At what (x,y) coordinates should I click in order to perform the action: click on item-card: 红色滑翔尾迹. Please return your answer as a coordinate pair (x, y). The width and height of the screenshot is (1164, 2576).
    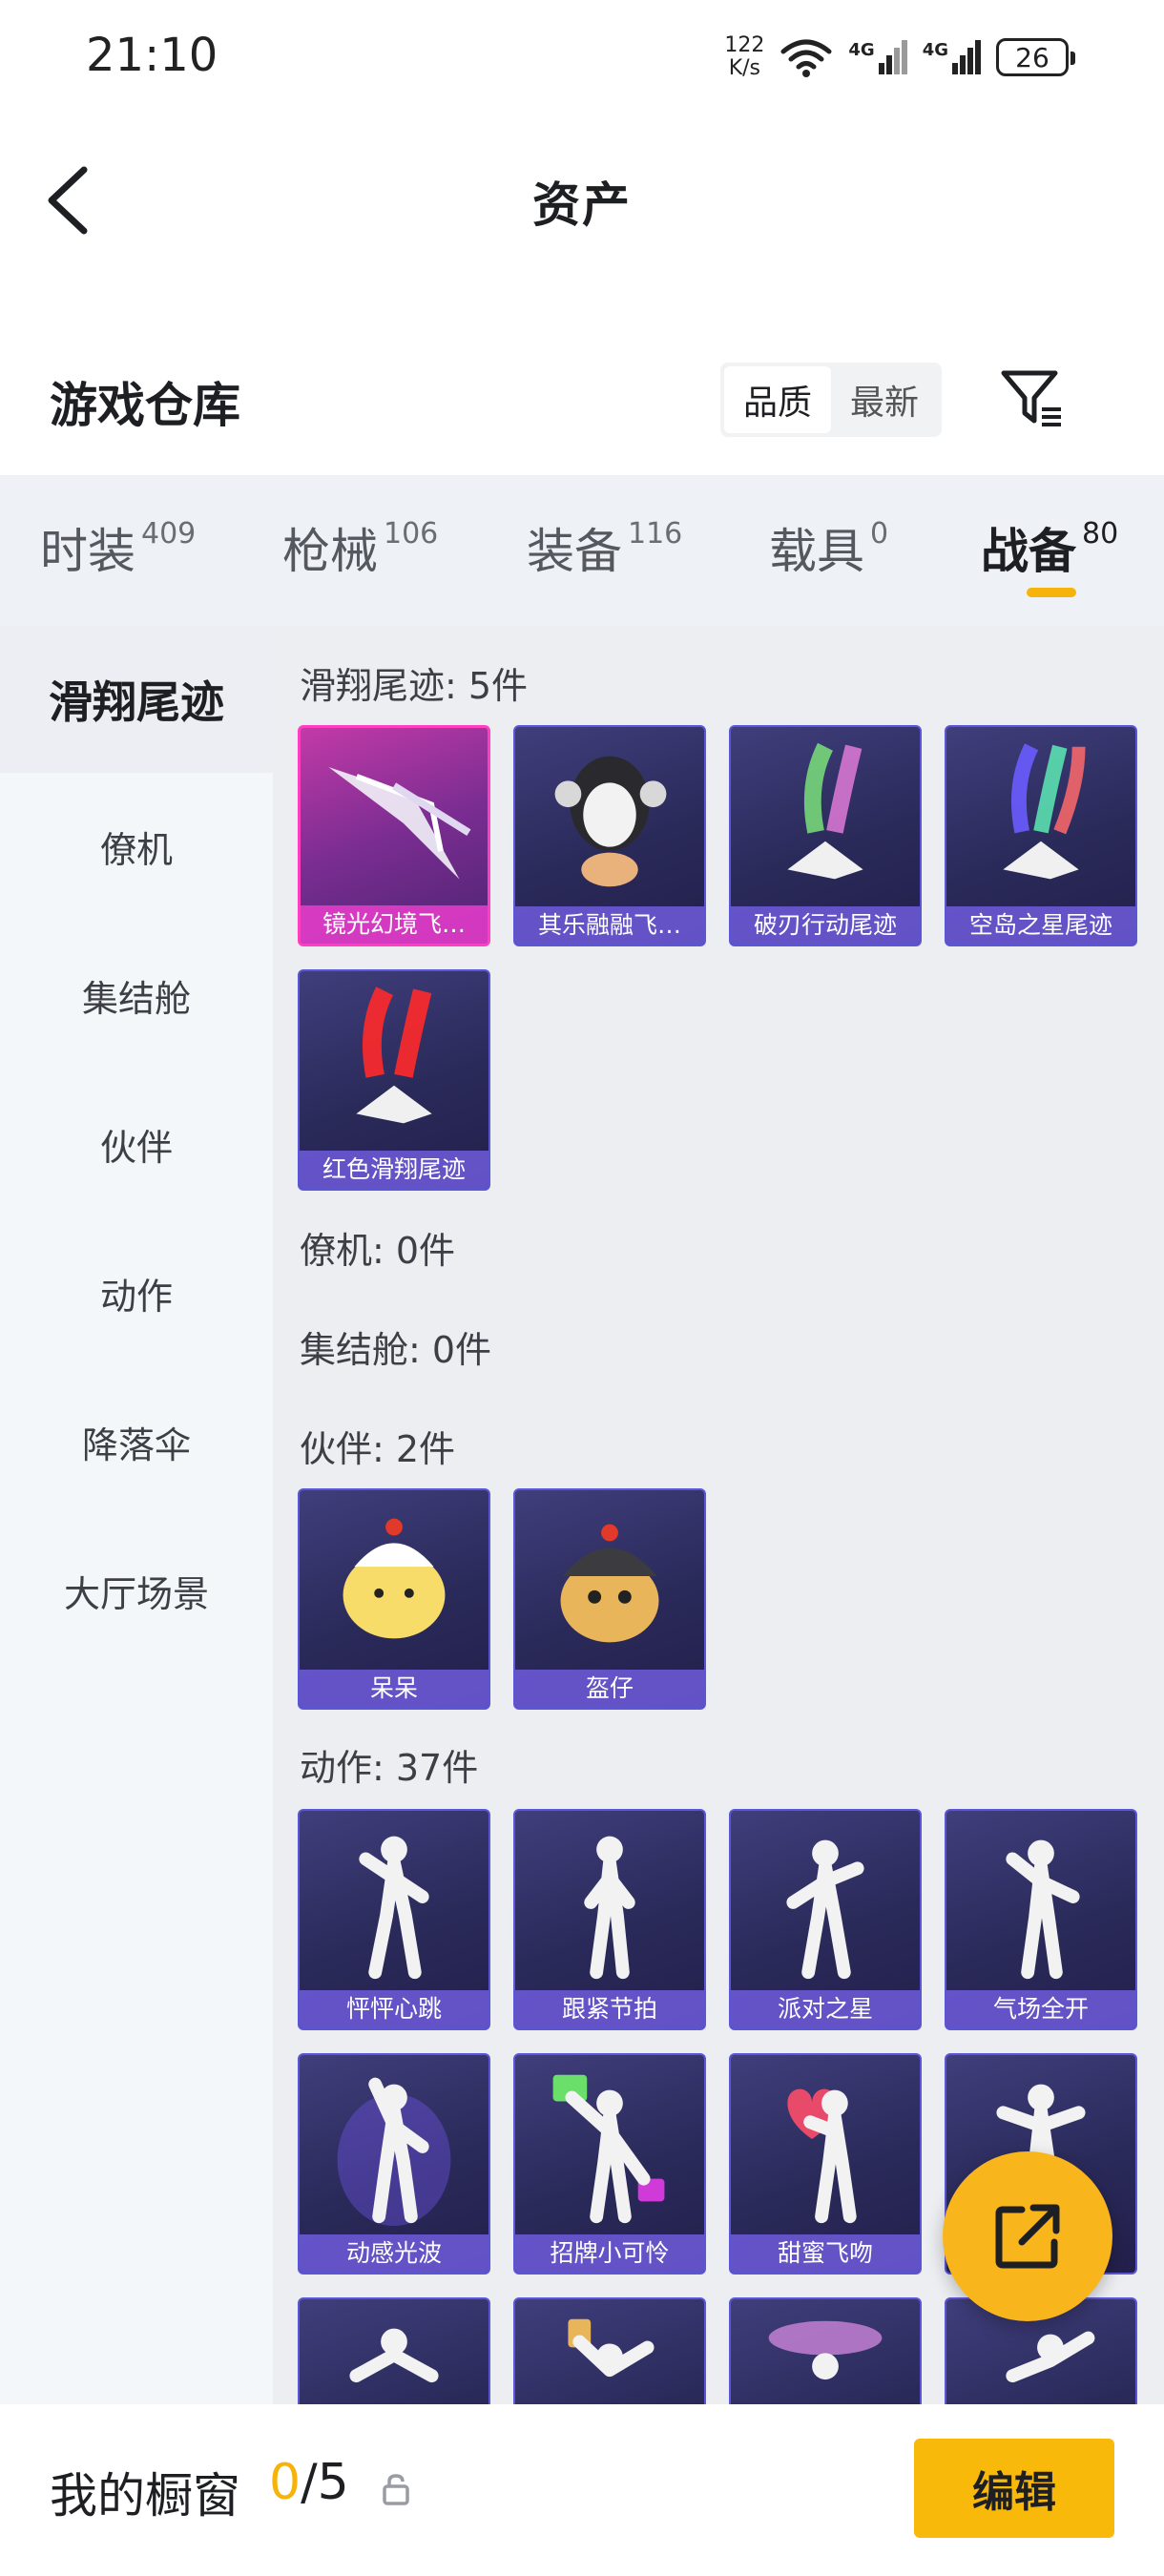
    Looking at the image, I should click on (394, 1080).